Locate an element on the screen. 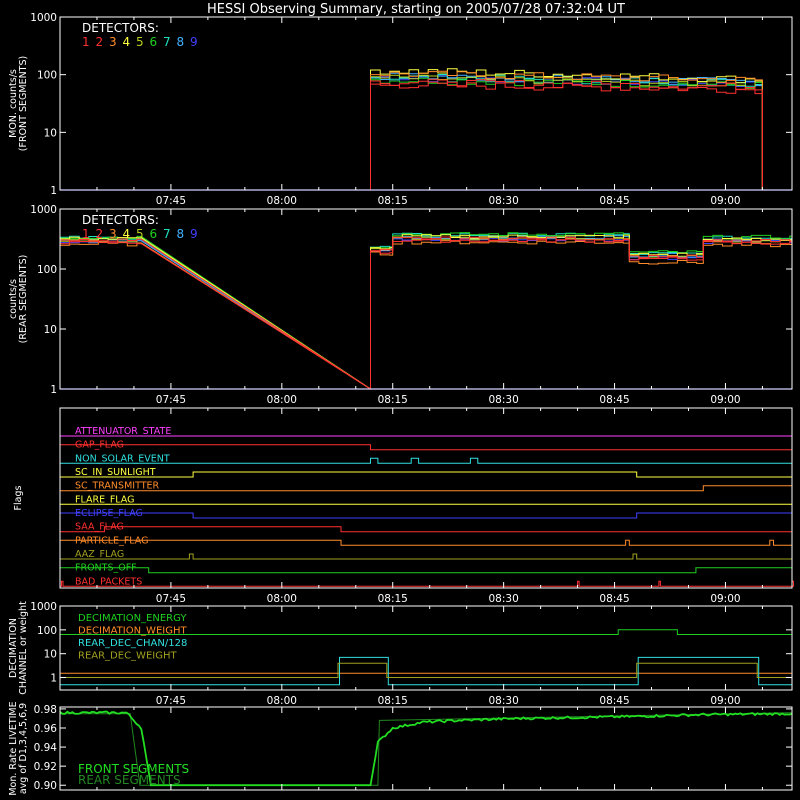 The height and width of the screenshot is (800, 800). y-tick-label: 0.92 is located at coordinates (45, 767).